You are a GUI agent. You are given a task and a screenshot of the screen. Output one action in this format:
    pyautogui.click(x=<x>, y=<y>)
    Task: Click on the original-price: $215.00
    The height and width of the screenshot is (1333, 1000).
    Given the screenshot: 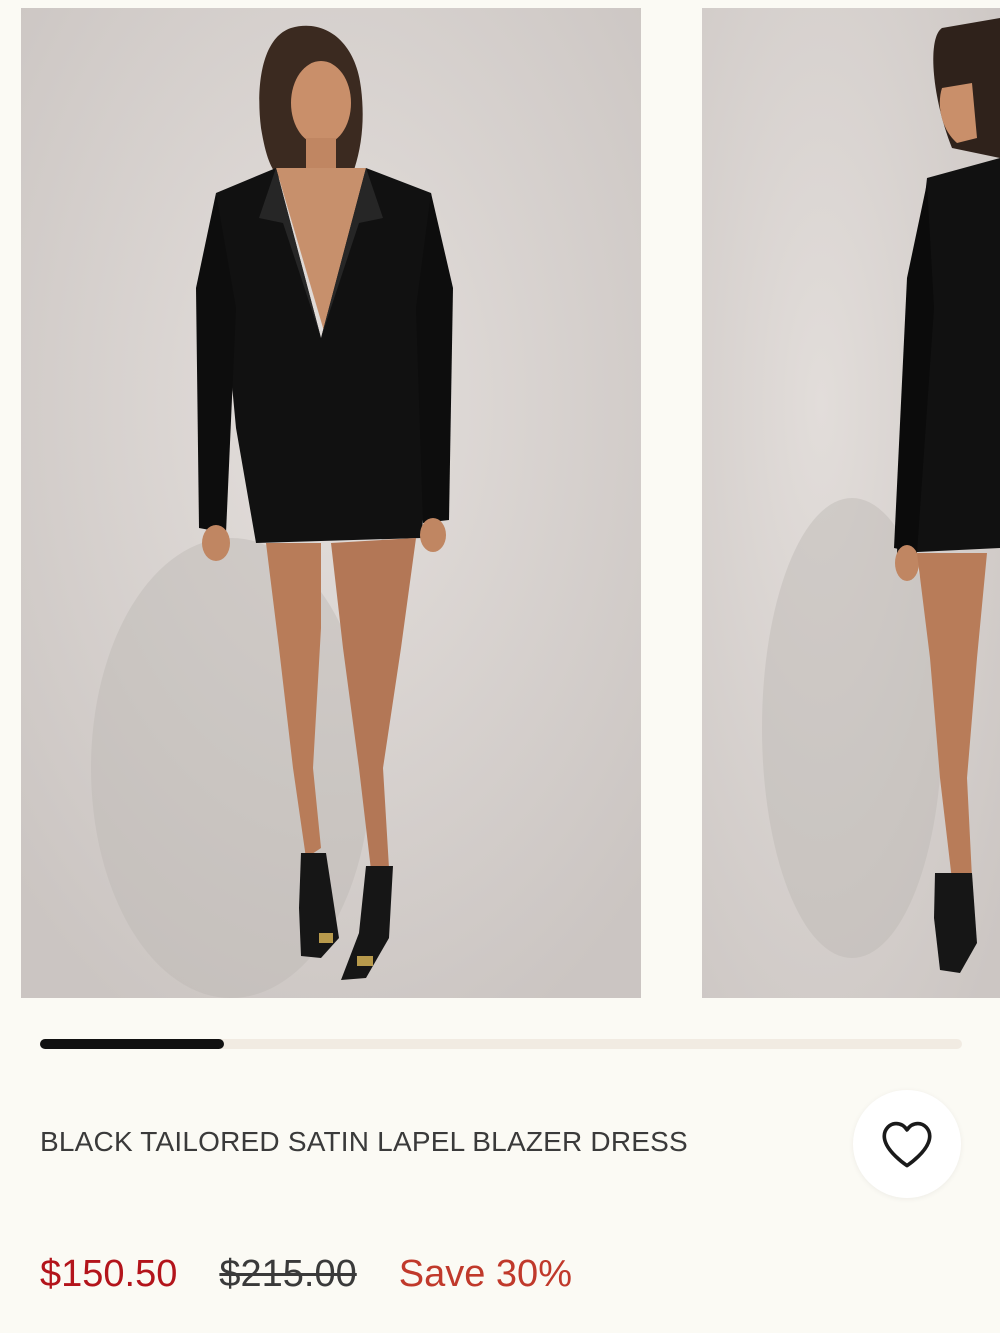 What is the action you would take?
    pyautogui.click(x=288, y=1273)
    